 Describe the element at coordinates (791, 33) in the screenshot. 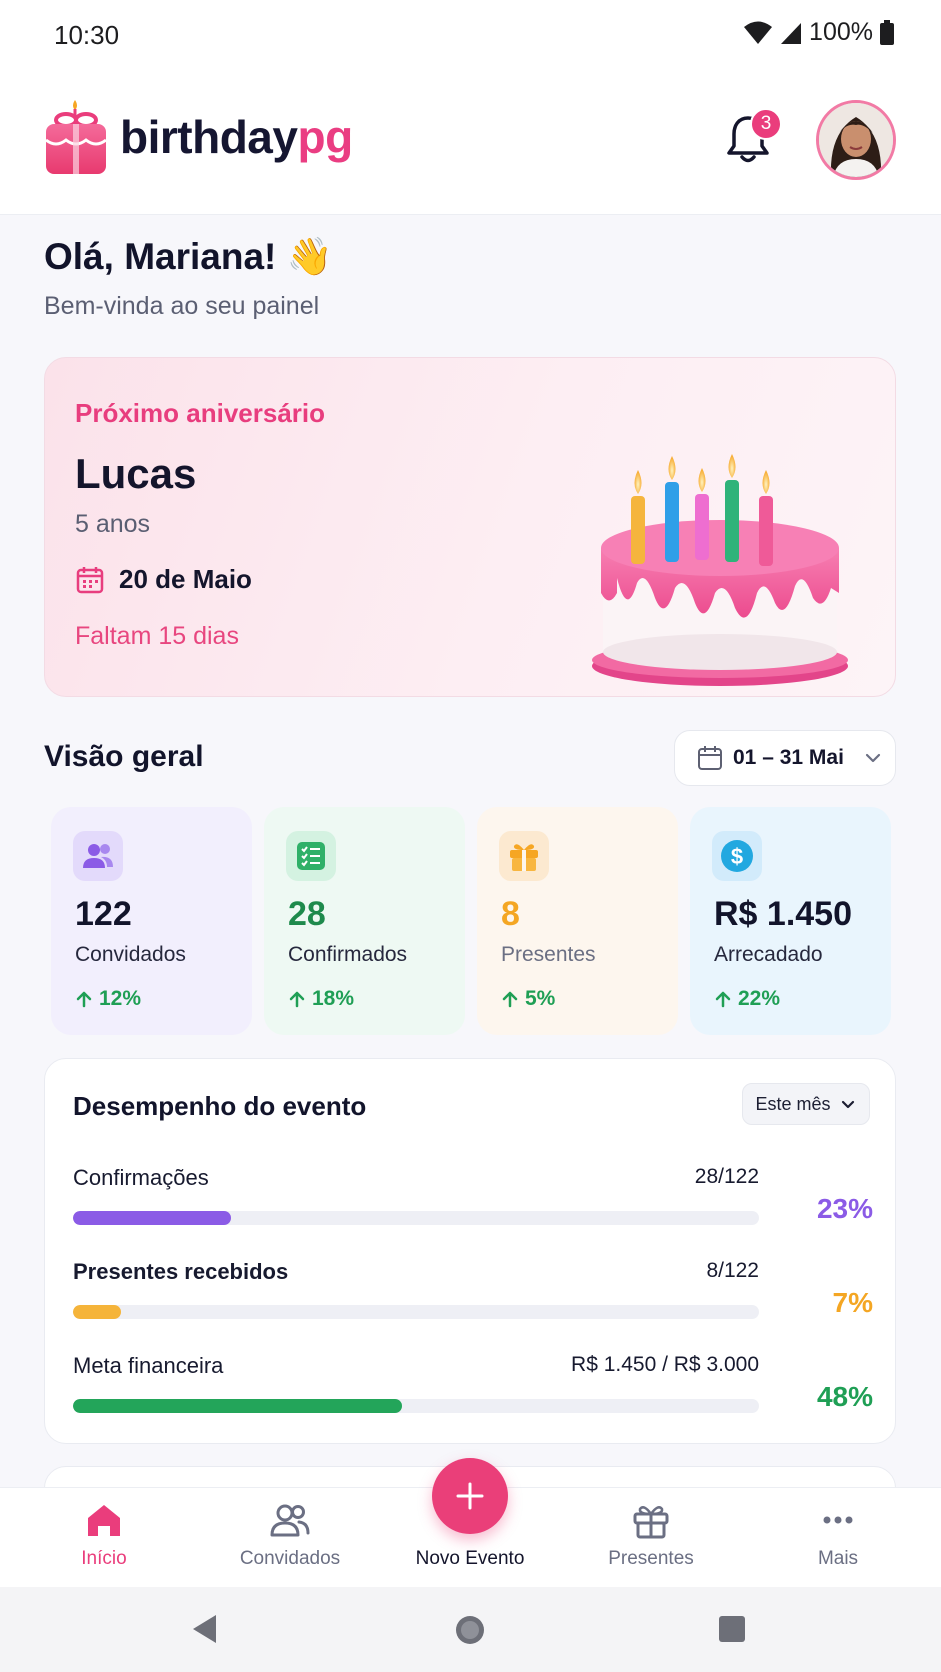

I see `signal-icon` at that location.